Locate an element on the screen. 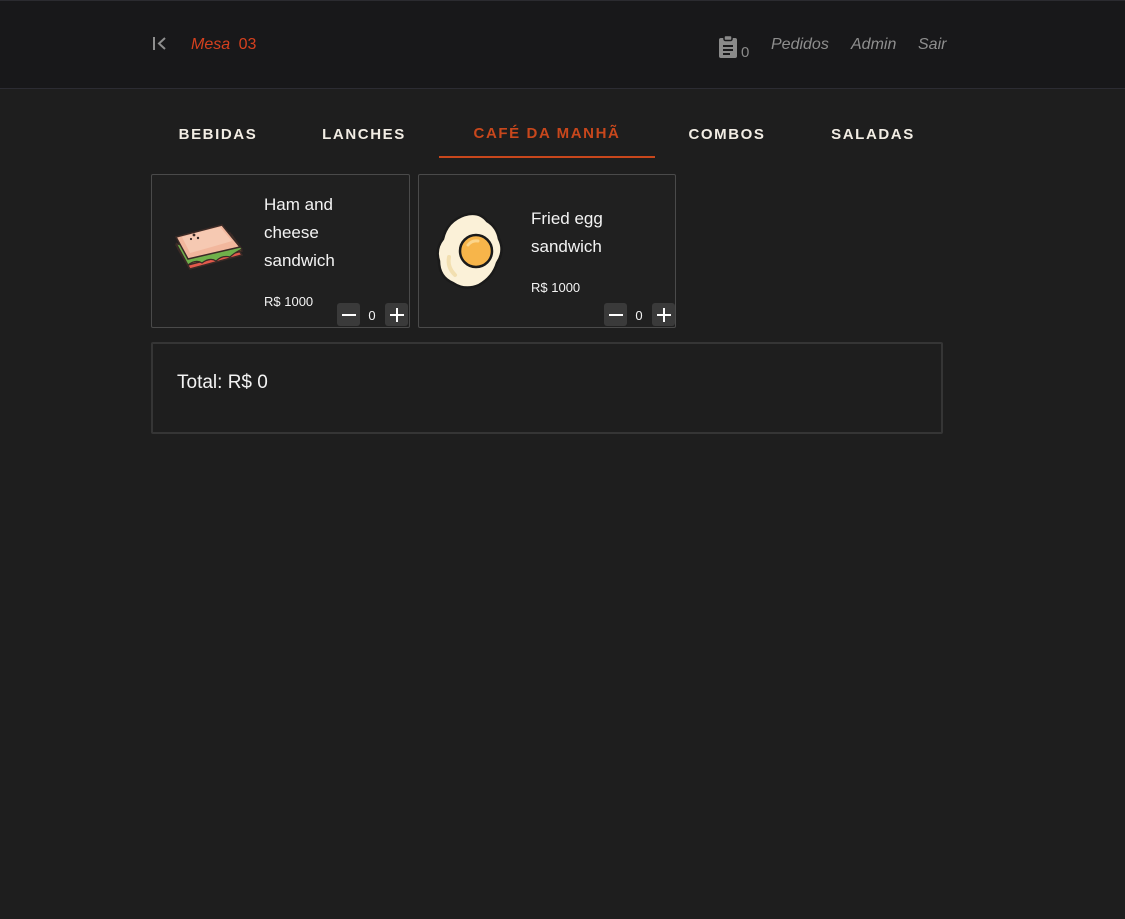 Image resolution: width=1125 pixels, height=919 pixels. order-total-panel: Total: R$ 0 is located at coordinates (547, 388).